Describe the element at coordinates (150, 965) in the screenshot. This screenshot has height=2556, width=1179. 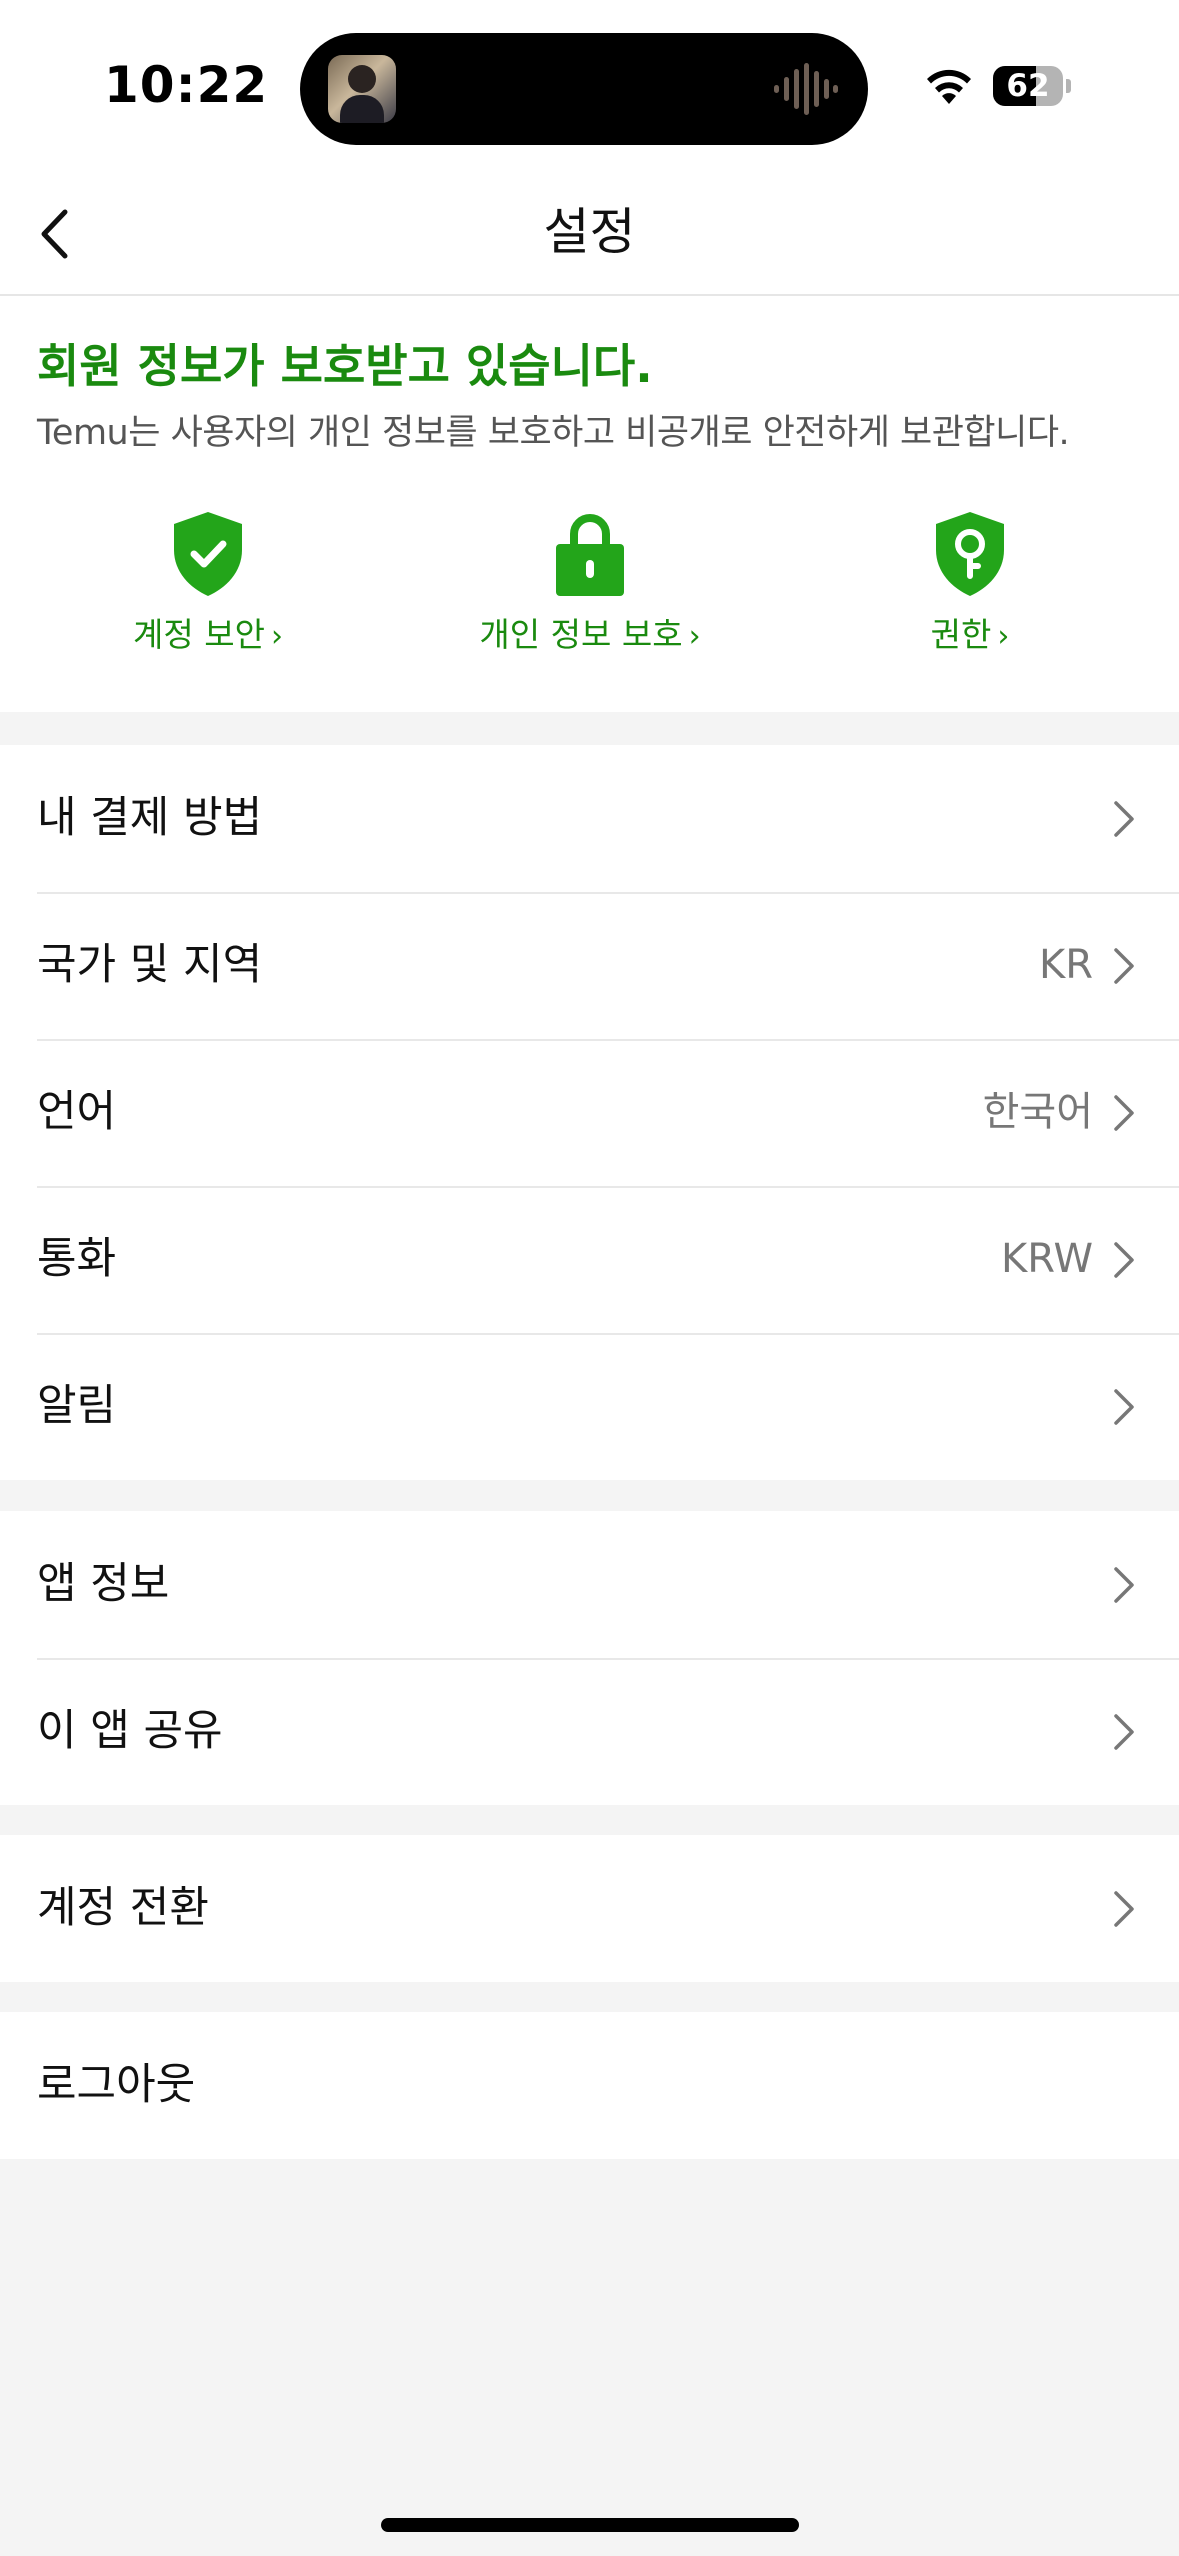
I see `row-label: 국가 및 지역` at that location.